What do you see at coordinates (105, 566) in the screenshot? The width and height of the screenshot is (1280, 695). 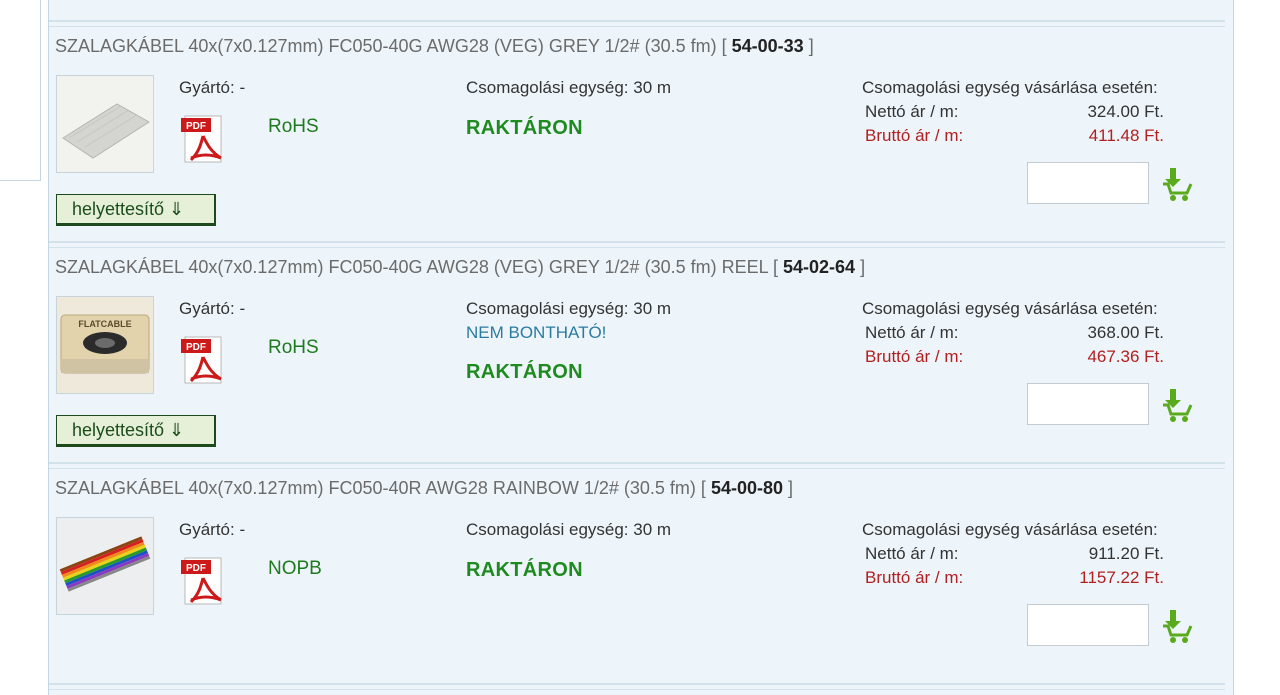 I see `rainbow-flat-cable-image` at bounding box center [105, 566].